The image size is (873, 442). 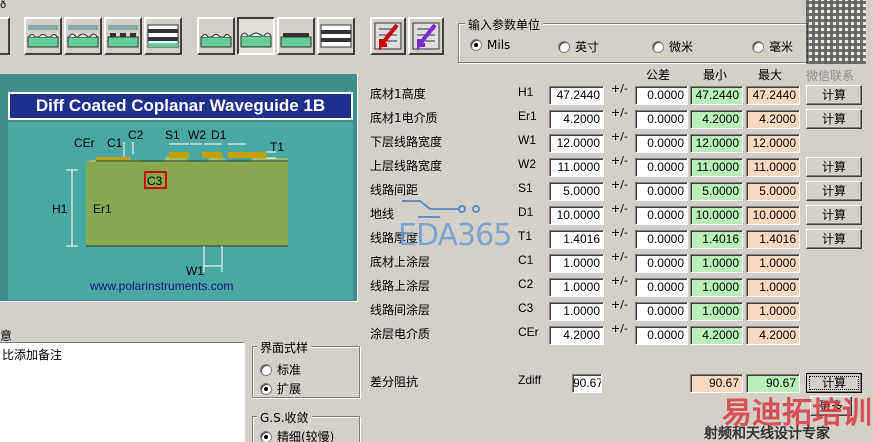 I want to click on qr-code-icon, so click(x=836, y=32).